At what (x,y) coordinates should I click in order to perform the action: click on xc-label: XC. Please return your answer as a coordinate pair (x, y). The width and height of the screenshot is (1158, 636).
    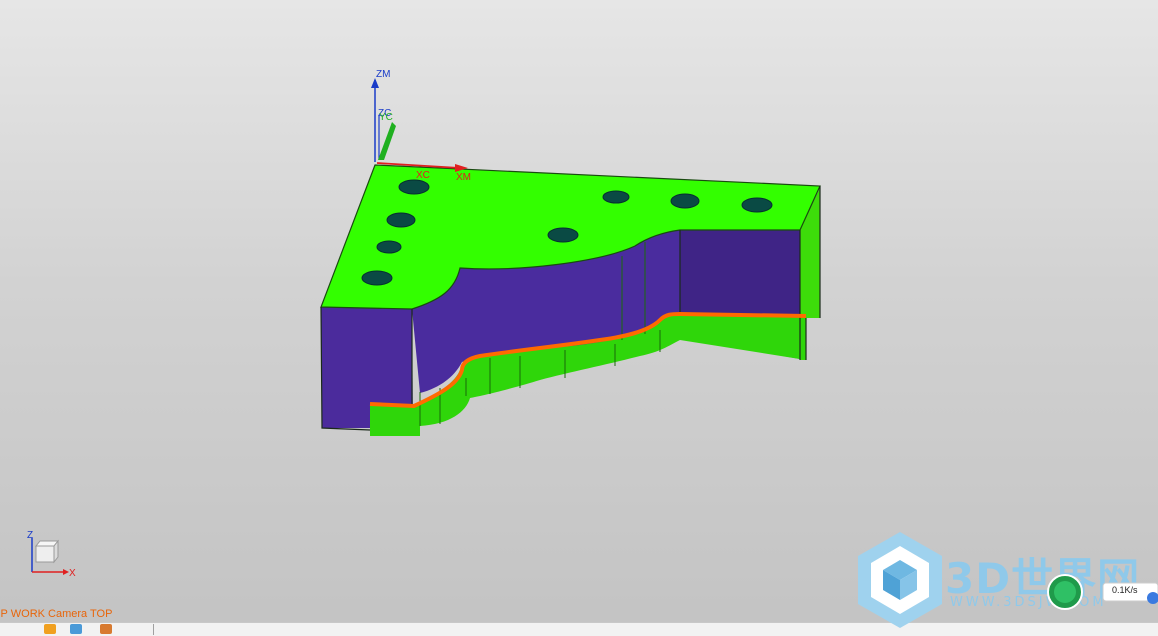
    Looking at the image, I should click on (423, 175).